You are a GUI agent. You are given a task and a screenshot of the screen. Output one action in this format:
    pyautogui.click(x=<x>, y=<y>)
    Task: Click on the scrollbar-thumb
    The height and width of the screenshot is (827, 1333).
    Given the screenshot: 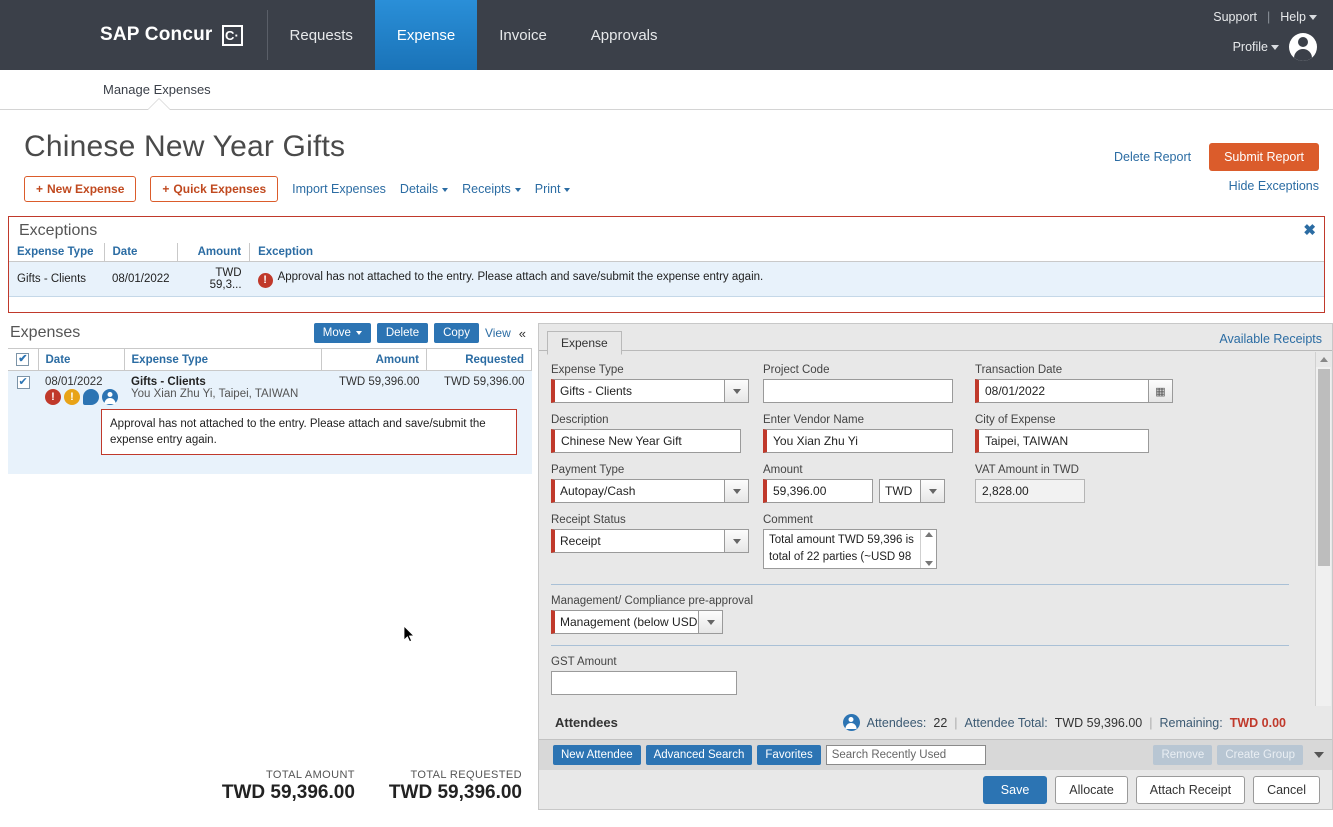 What is the action you would take?
    pyautogui.click(x=1324, y=467)
    